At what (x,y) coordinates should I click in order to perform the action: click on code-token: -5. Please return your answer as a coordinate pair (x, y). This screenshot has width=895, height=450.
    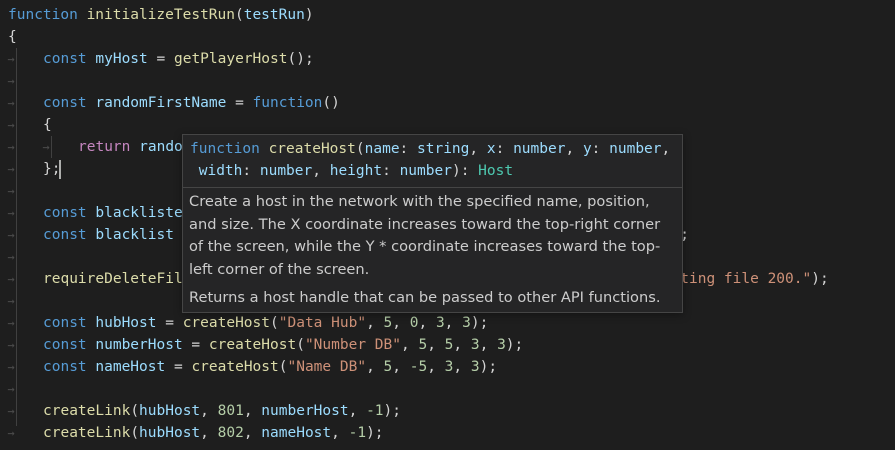
    Looking at the image, I should click on (418, 367).